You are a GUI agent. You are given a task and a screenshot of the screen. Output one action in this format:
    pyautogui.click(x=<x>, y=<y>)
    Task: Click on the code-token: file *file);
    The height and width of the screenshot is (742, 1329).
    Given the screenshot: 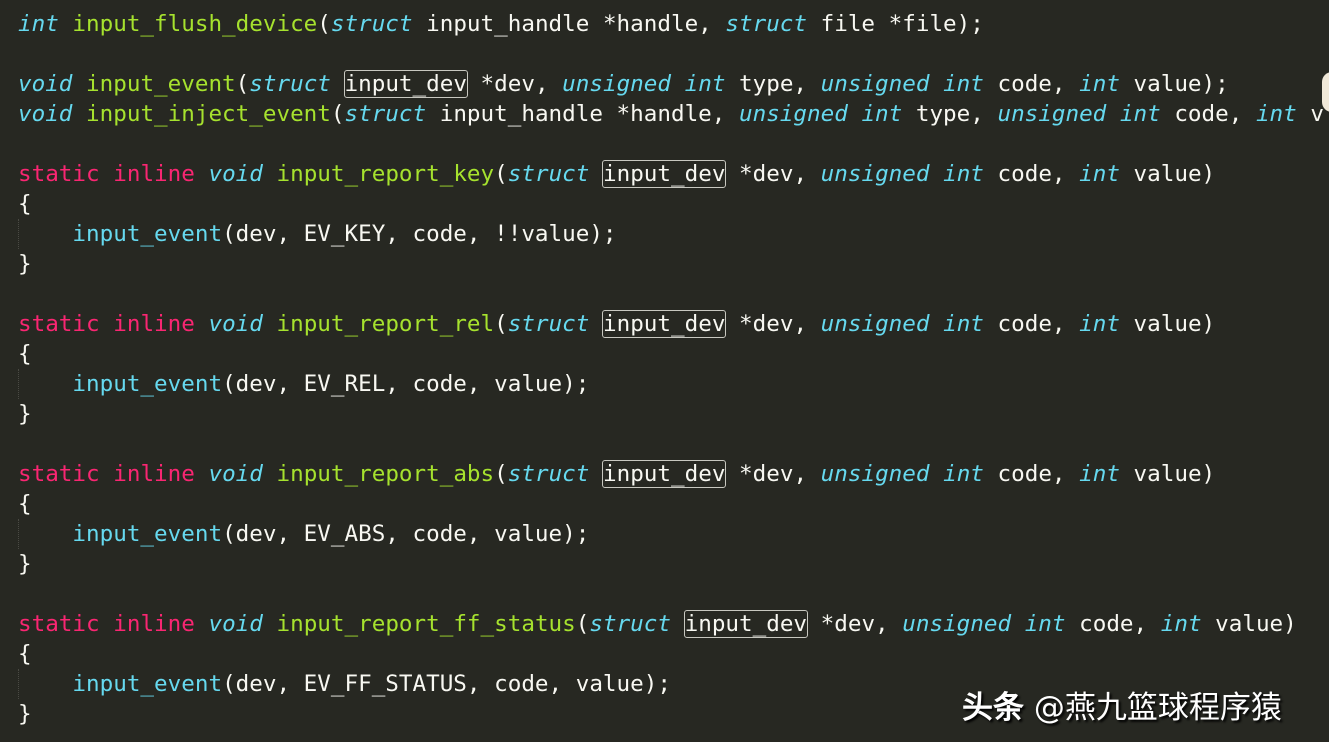 What is the action you would take?
    pyautogui.click(x=895, y=24)
    